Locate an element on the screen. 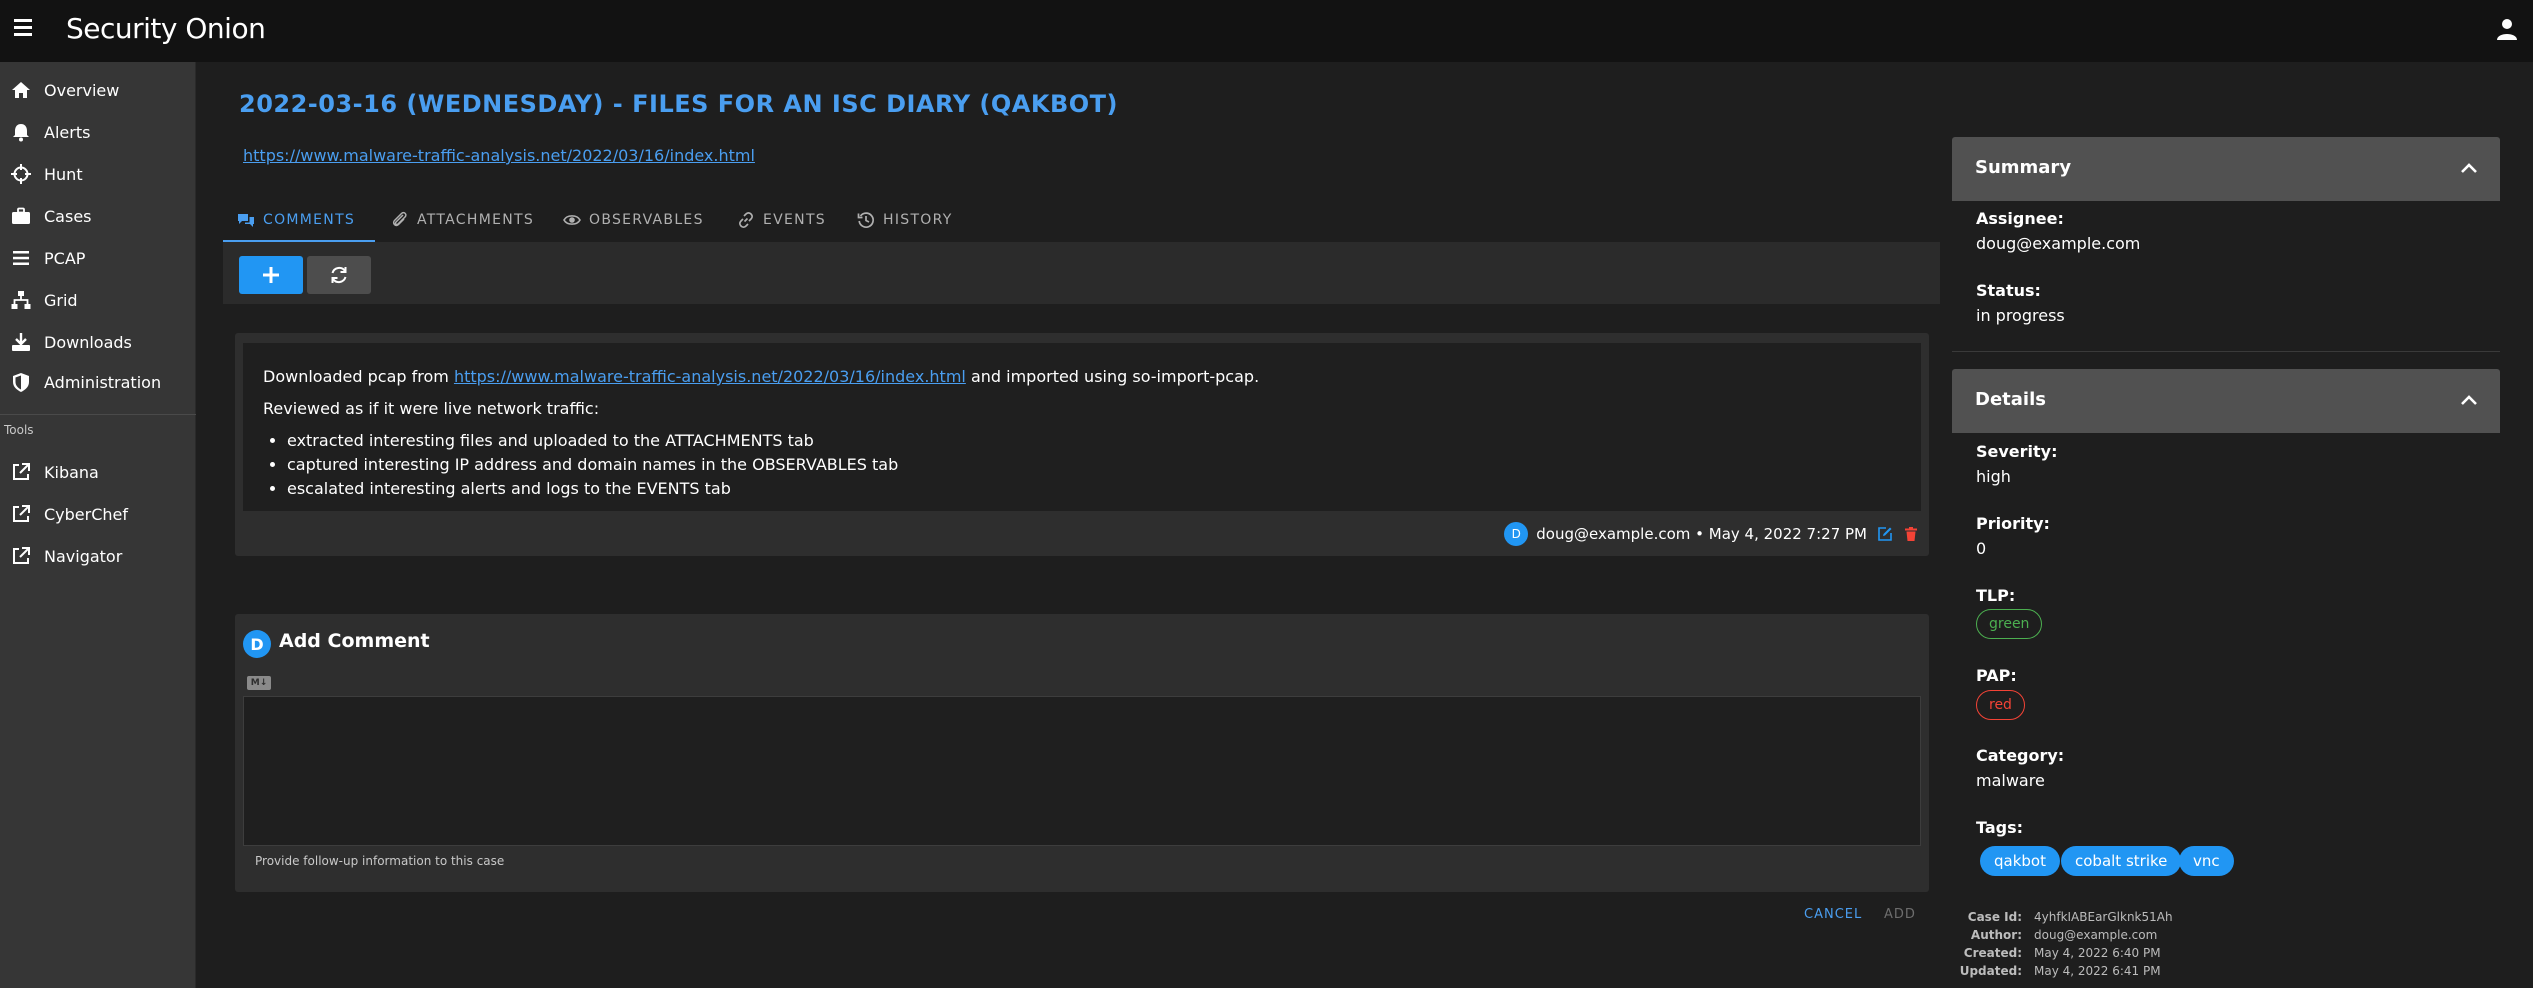 This screenshot has height=988, width=2533. history-icon is located at coordinates (865, 220).